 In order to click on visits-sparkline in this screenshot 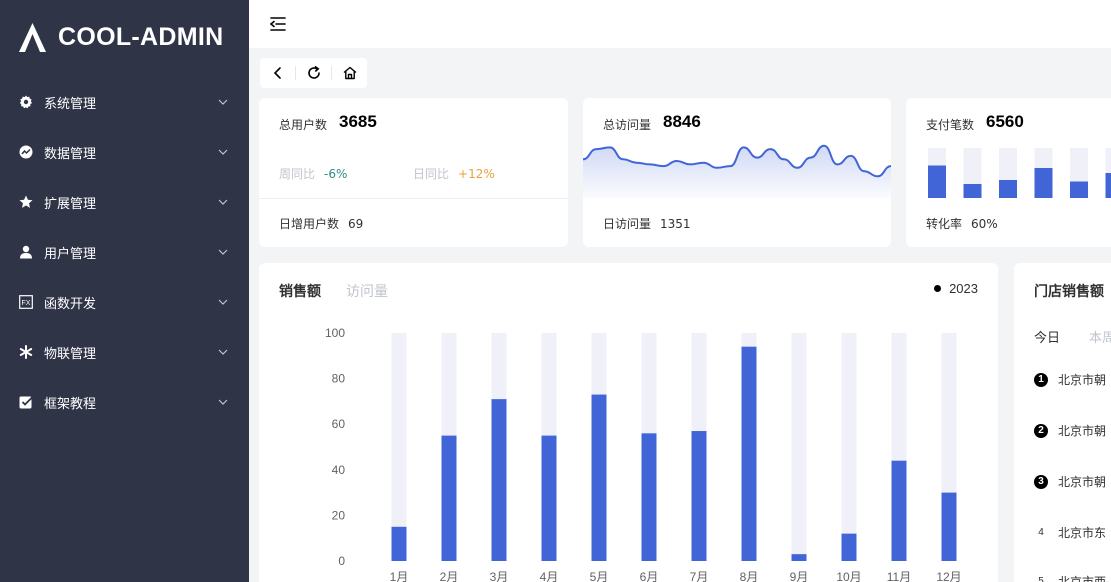, I will do `click(737, 171)`.